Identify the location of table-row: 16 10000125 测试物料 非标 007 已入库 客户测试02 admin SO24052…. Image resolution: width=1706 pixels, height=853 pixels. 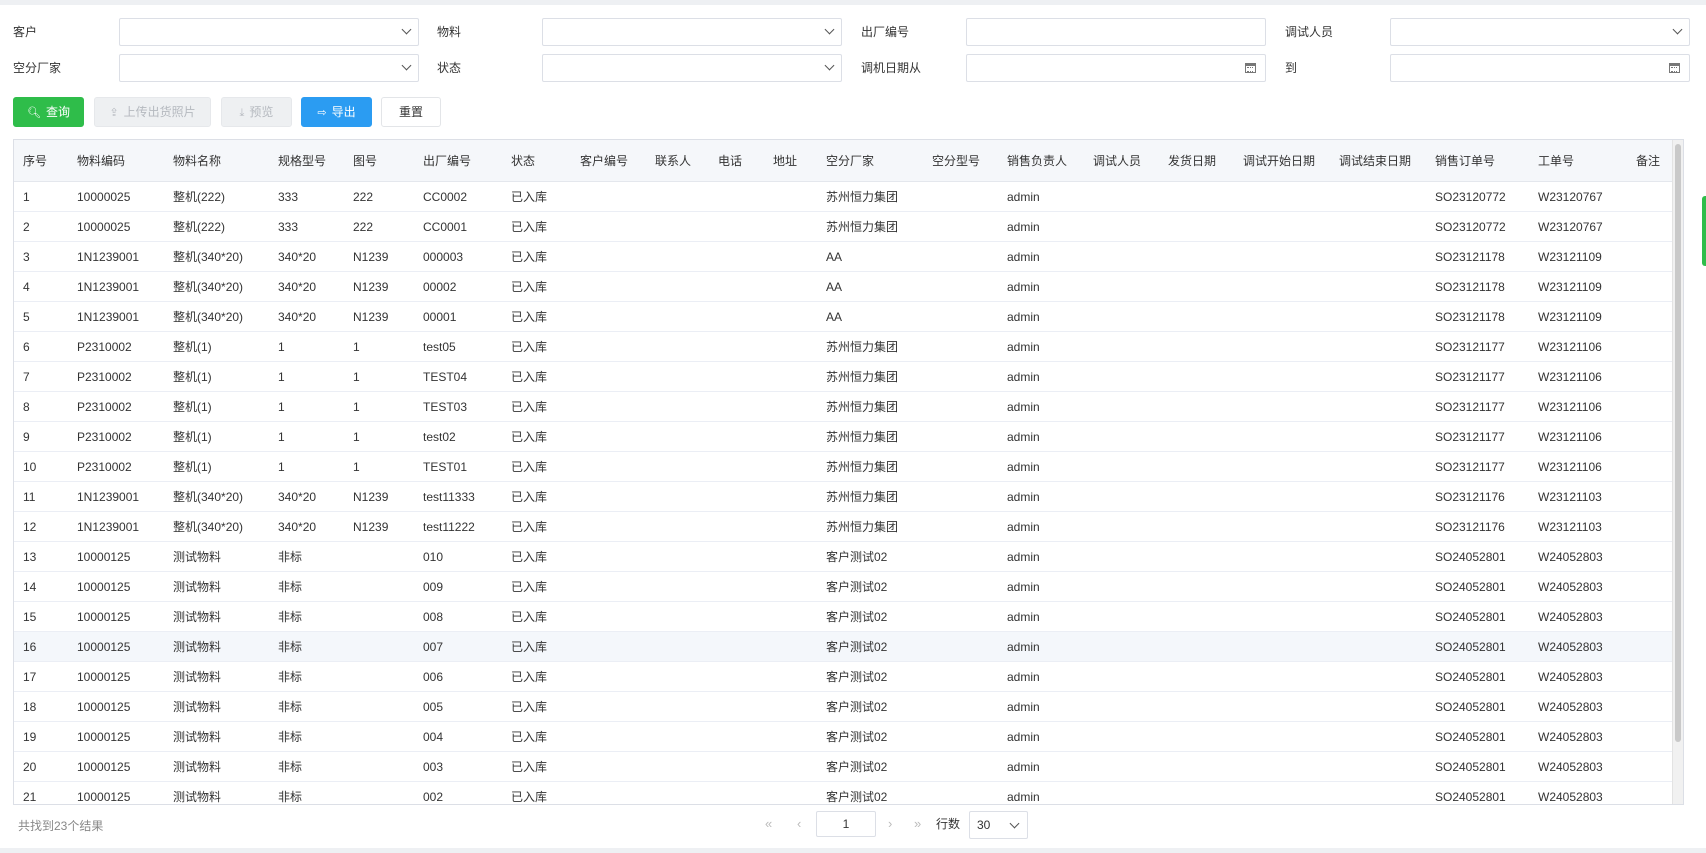
(848, 646).